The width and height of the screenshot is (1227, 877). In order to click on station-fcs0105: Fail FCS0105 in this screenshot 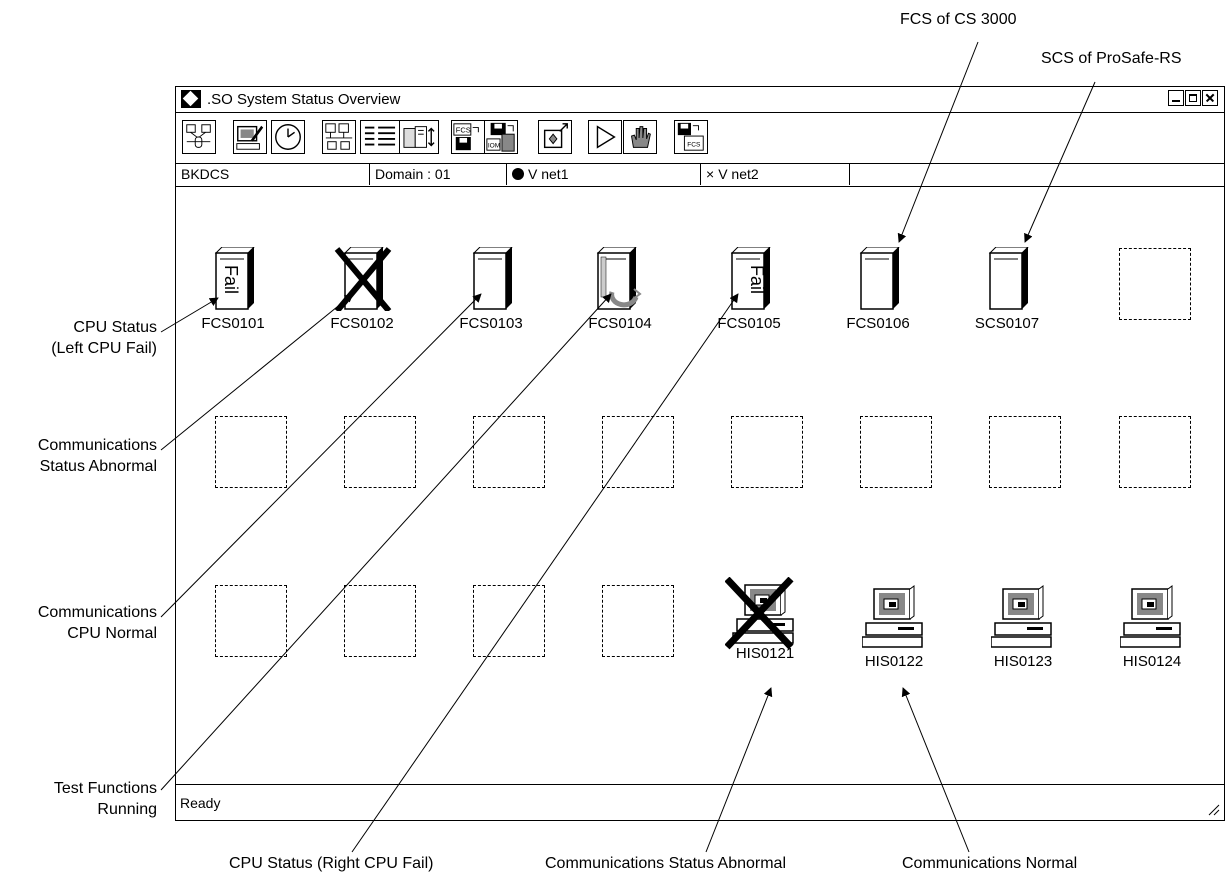, I will do `click(749, 289)`.